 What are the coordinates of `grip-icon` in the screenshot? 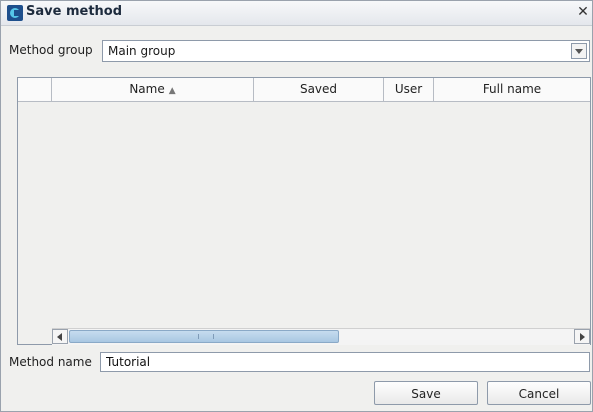 It's located at (206, 336).